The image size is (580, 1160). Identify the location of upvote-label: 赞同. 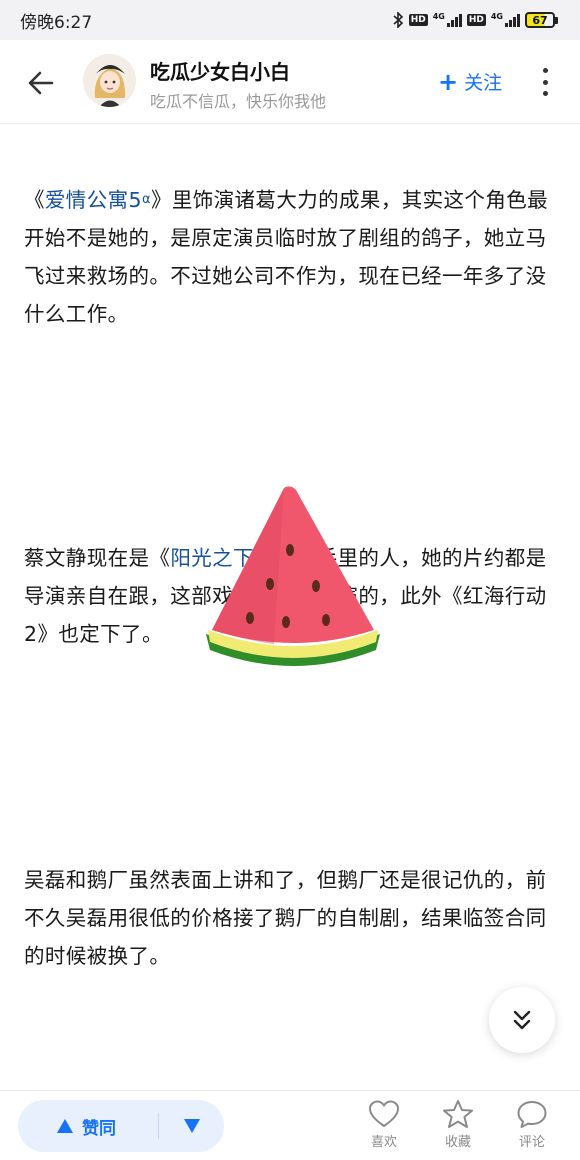
(99, 1128).